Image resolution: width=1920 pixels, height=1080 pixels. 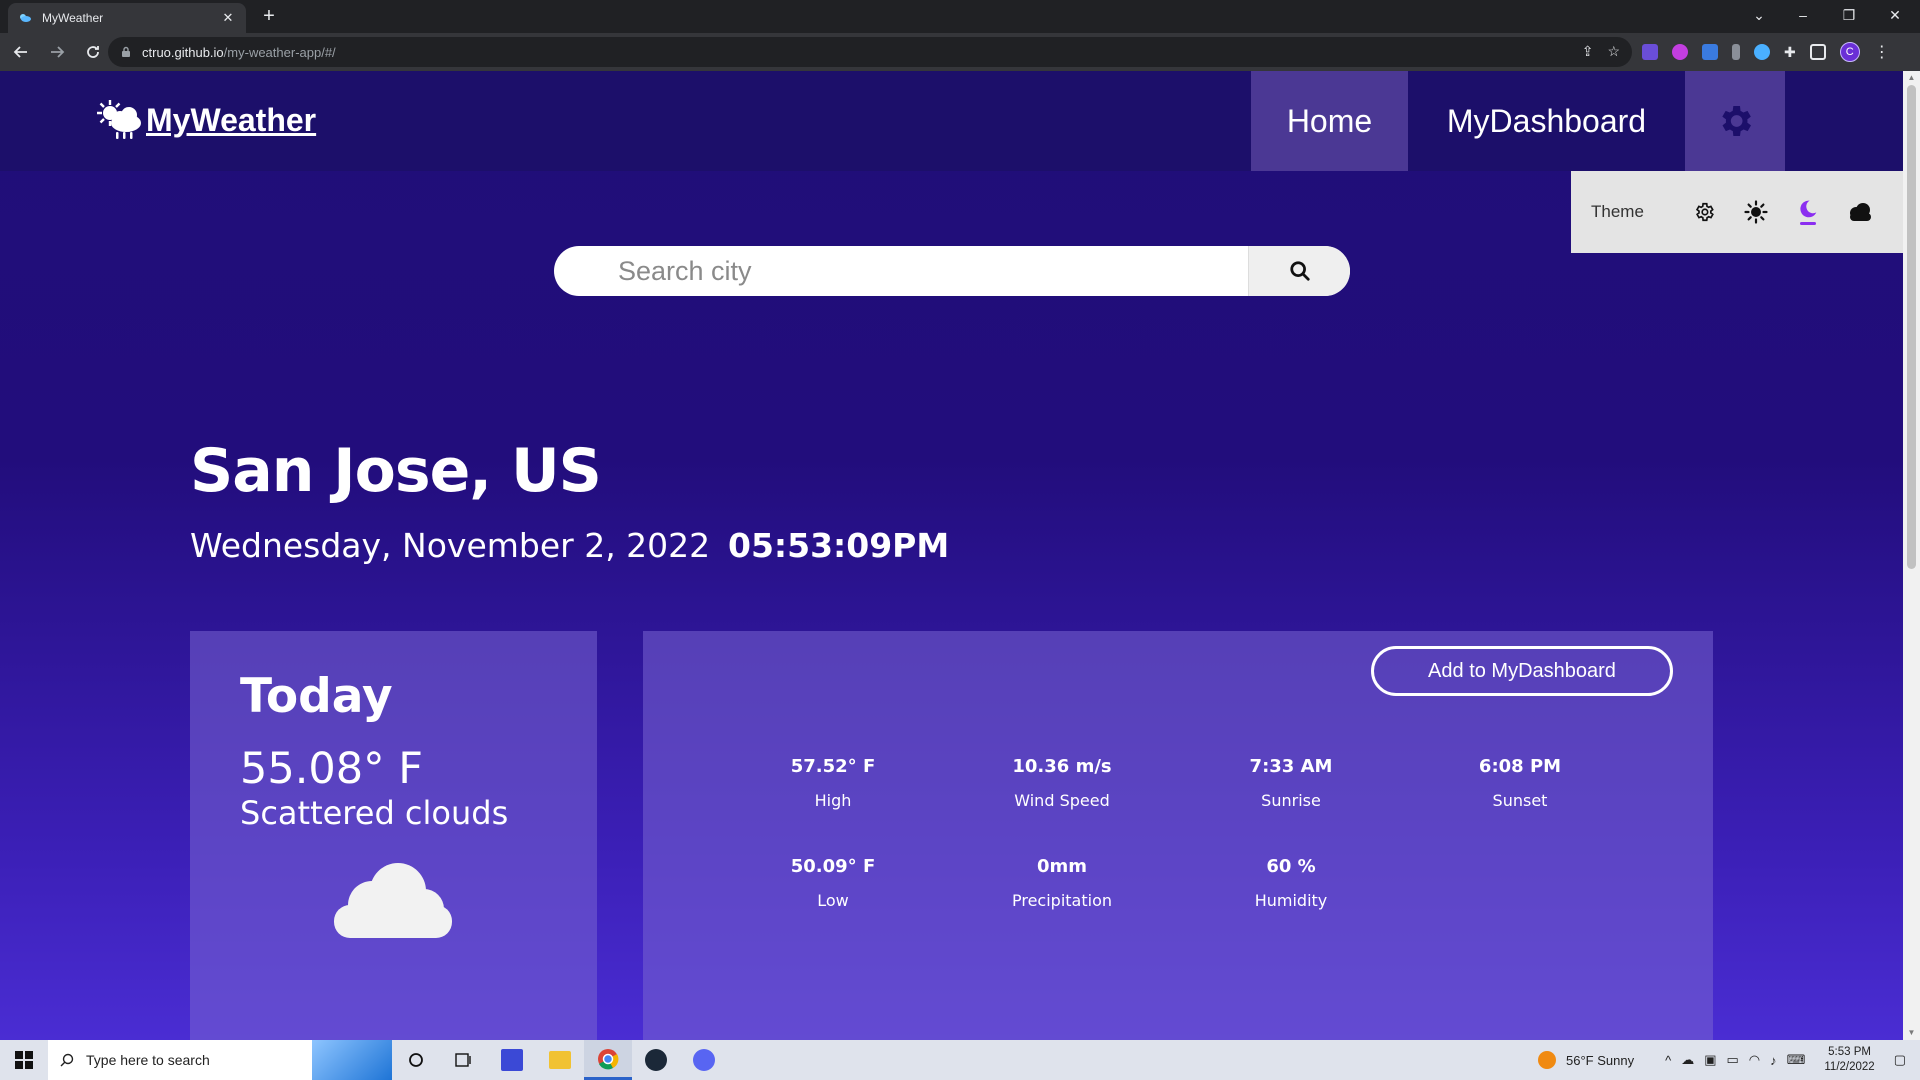 What do you see at coordinates (1062, 783) in the screenshot?
I see `stat-wind-speed: 10.36 m/s Wind Speed` at bounding box center [1062, 783].